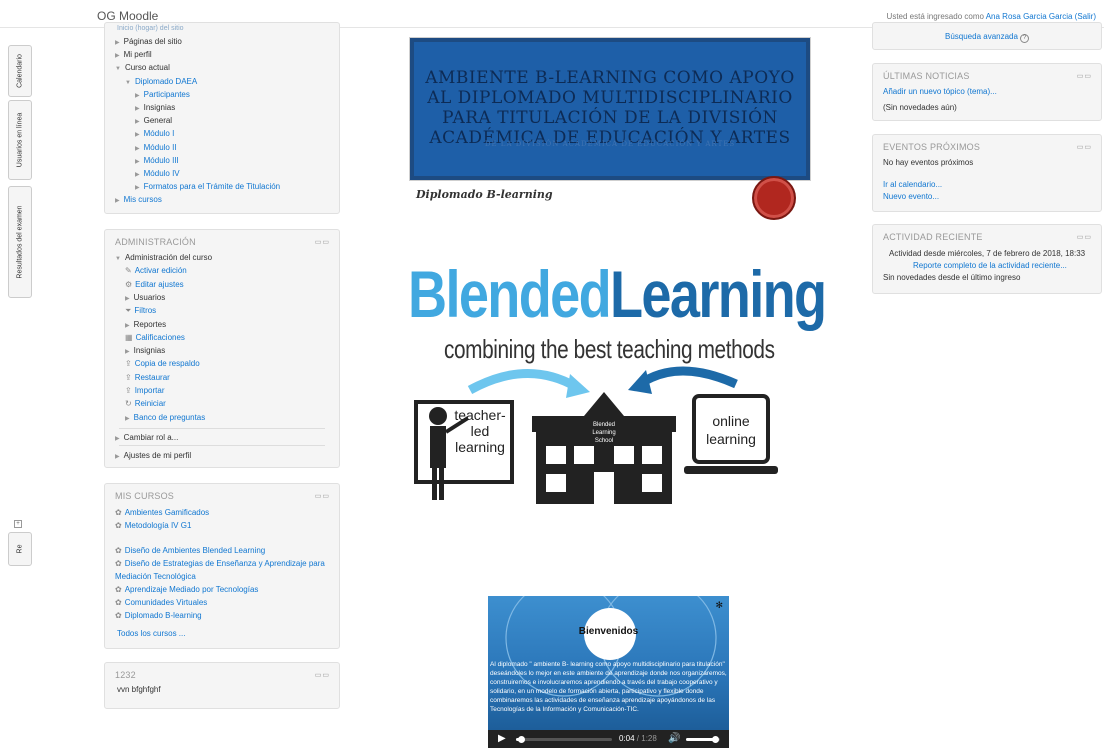 The image size is (1104, 748). I want to click on admin-item: ▦ Calificaciones, so click(155, 337).